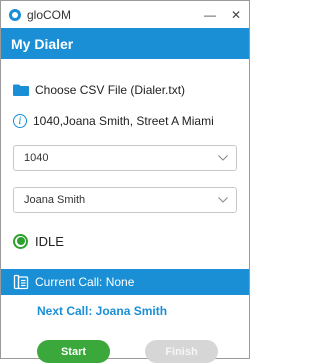 Image resolution: width=320 pixels, height=363 pixels. I want to click on phone-book-icon, so click(21, 282).